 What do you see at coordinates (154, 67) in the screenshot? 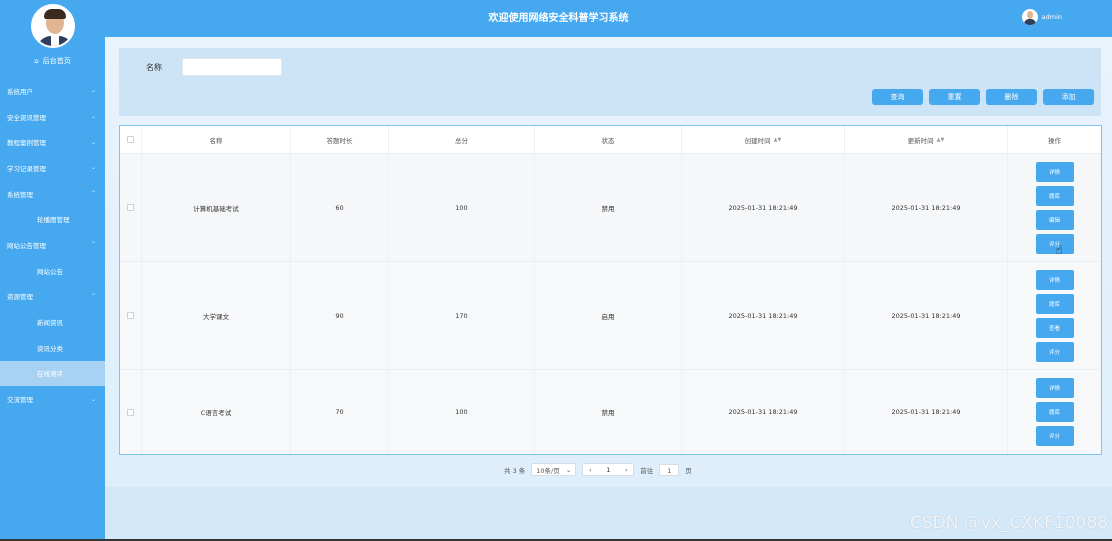
I see `search-label: 名称` at bounding box center [154, 67].